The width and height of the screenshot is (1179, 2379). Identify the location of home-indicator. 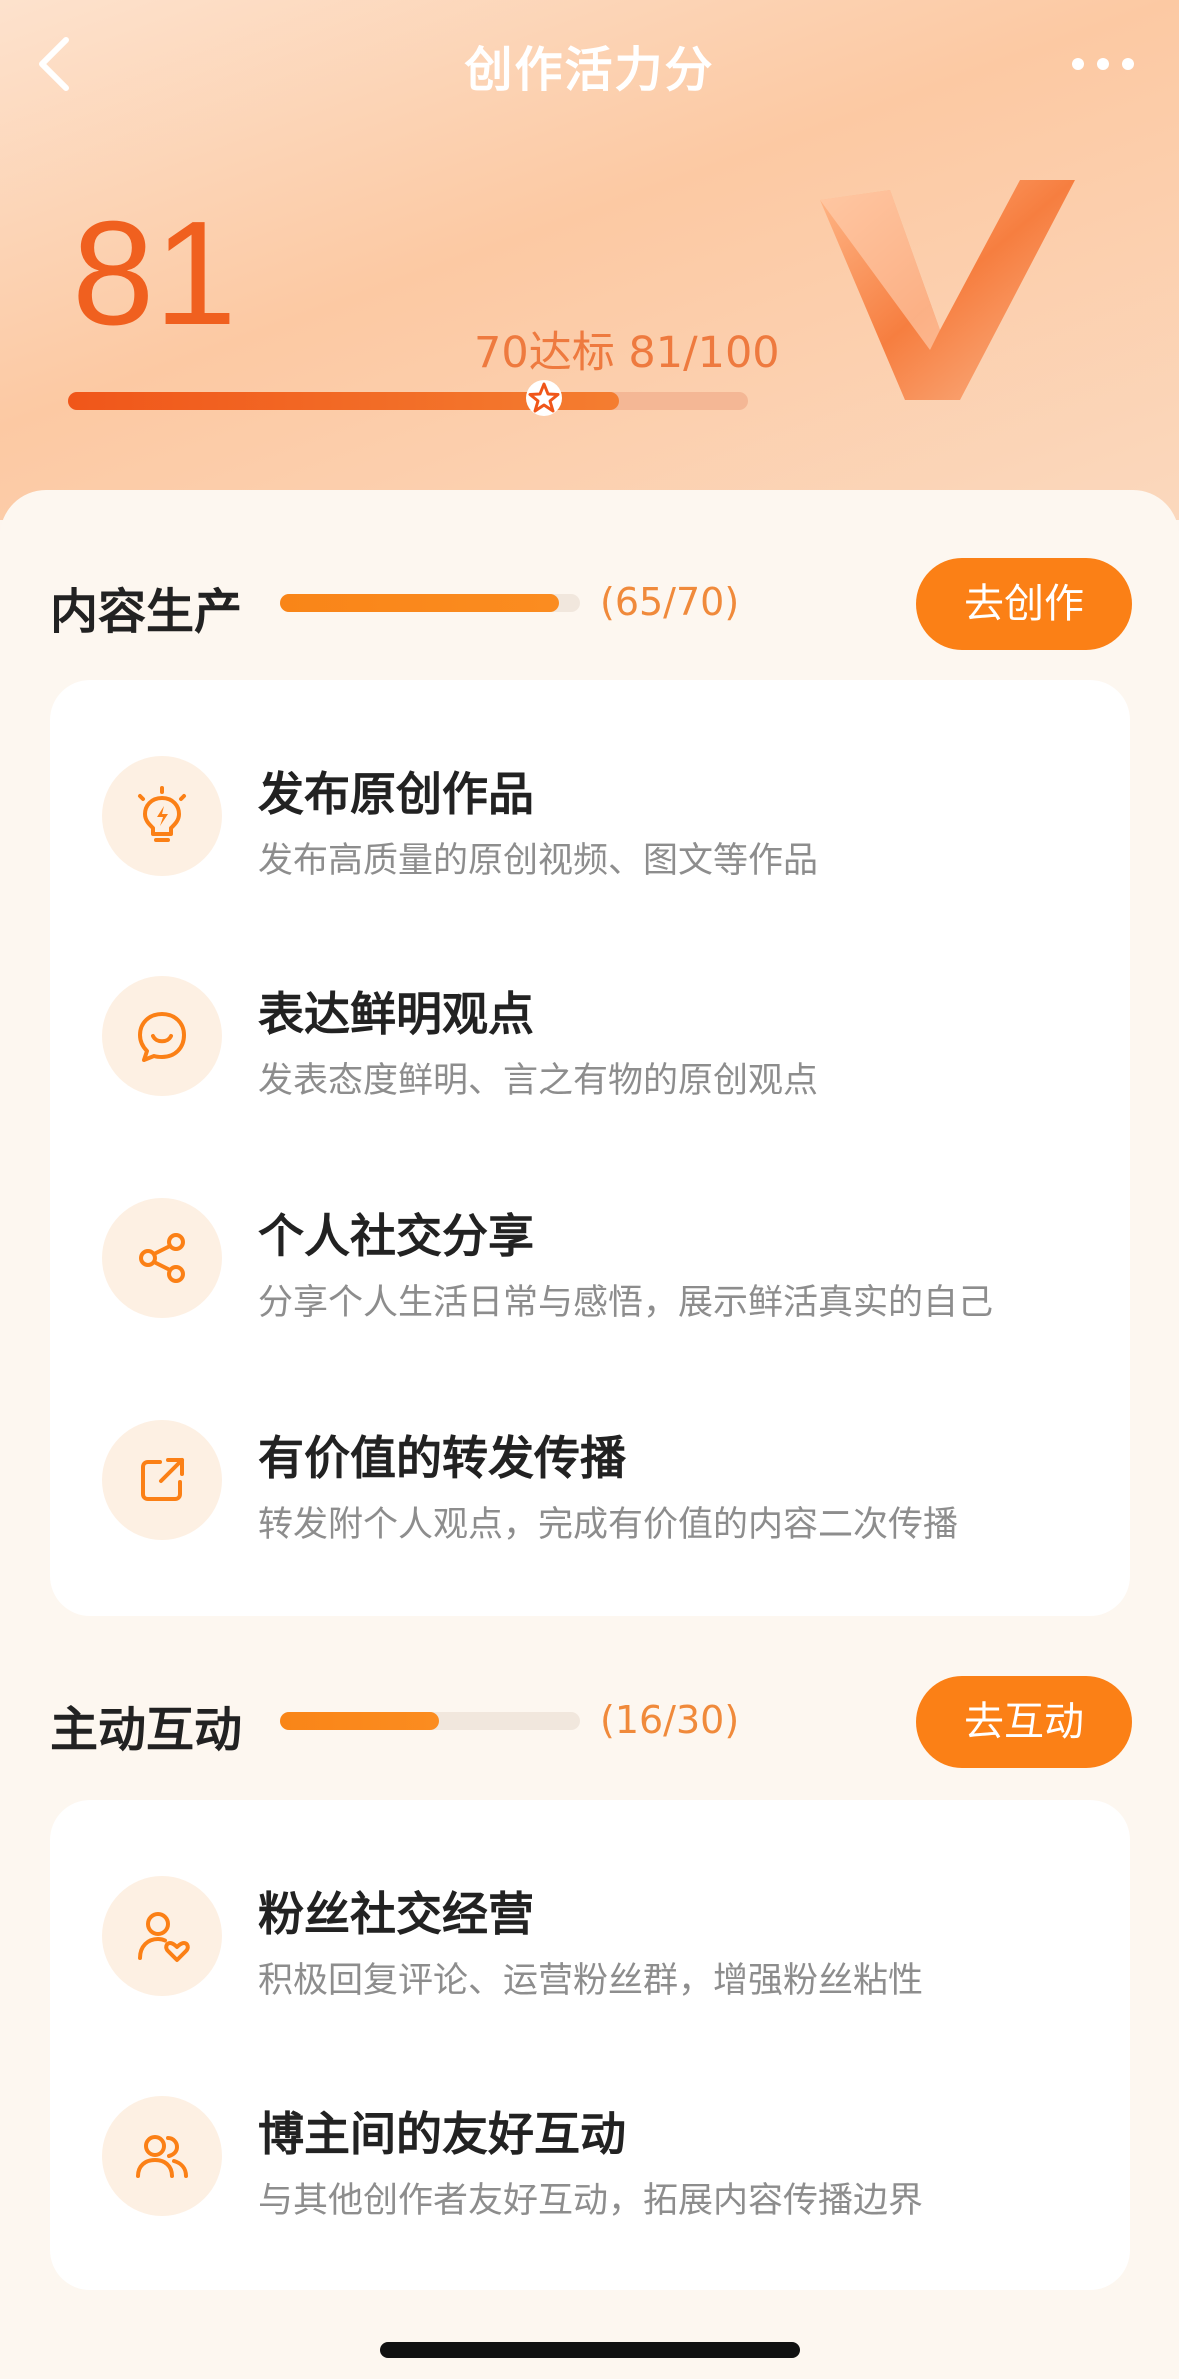
(590, 2350).